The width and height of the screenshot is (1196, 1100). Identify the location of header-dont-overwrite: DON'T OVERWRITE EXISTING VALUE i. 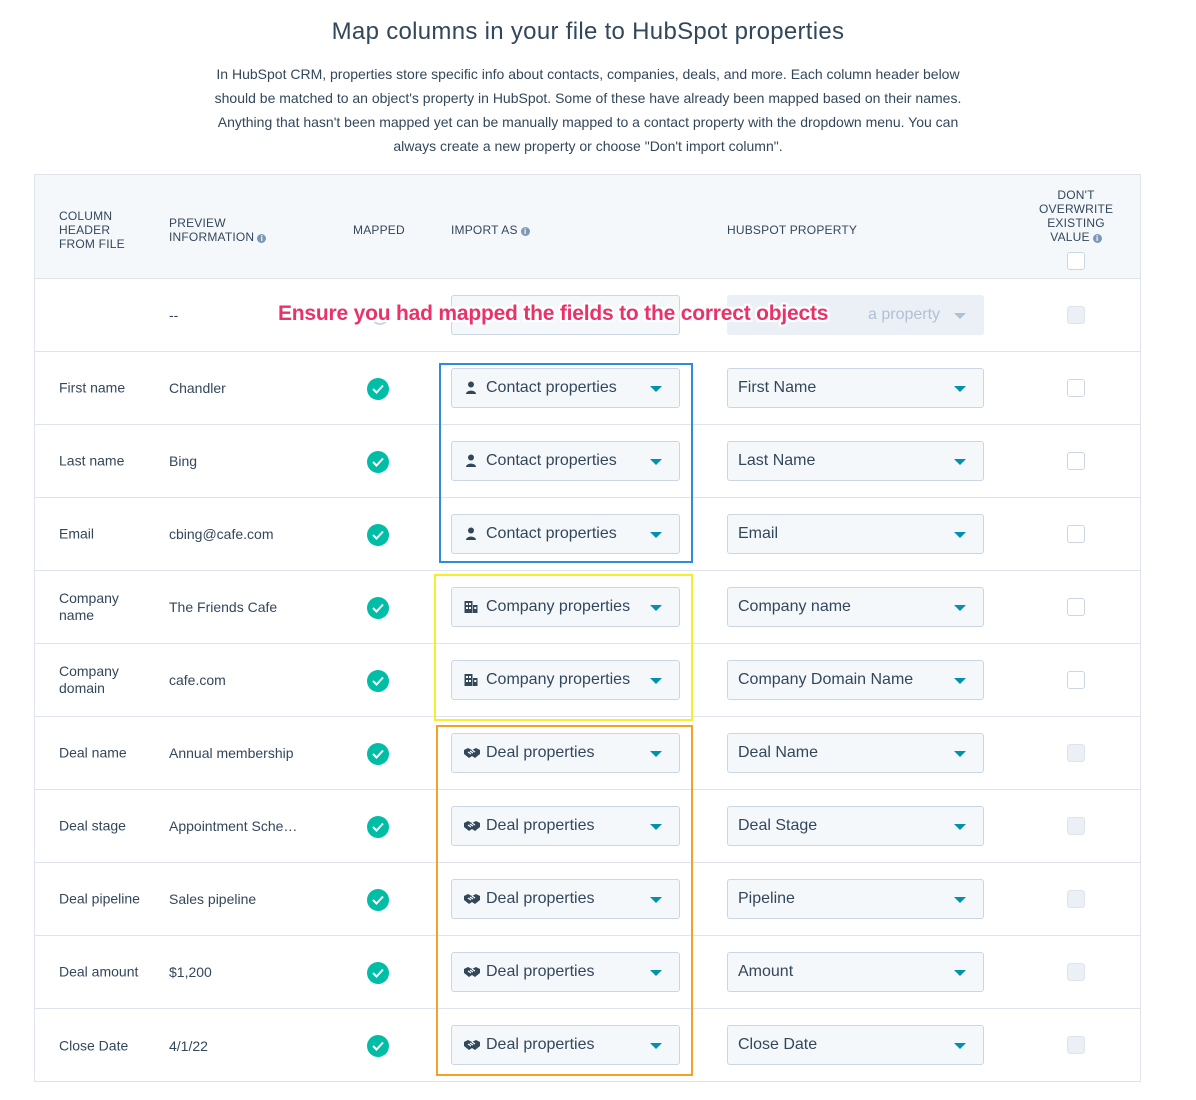
(1076, 216).